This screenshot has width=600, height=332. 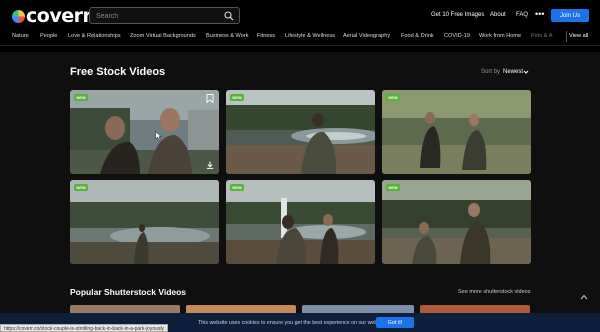 What do you see at coordinates (158, 136) in the screenshot?
I see `cursor-icon` at bounding box center [158, 136].